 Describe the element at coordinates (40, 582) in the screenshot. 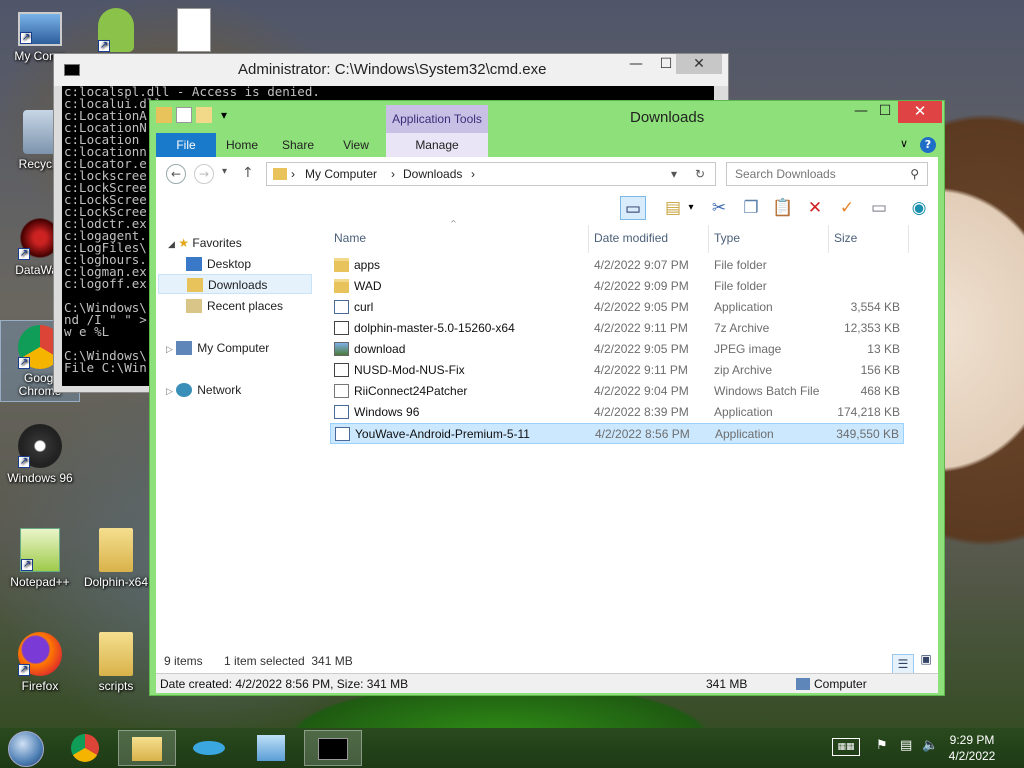

I see `desktop-icon-label: Notepad++` at that location.